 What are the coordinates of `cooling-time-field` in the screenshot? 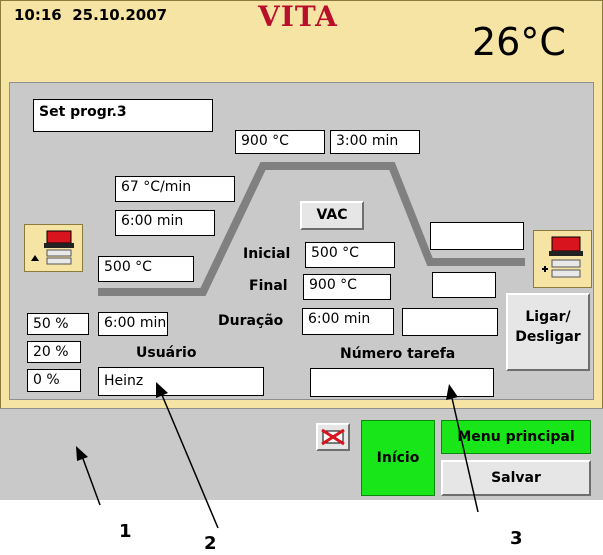 It's located at (464, 285).